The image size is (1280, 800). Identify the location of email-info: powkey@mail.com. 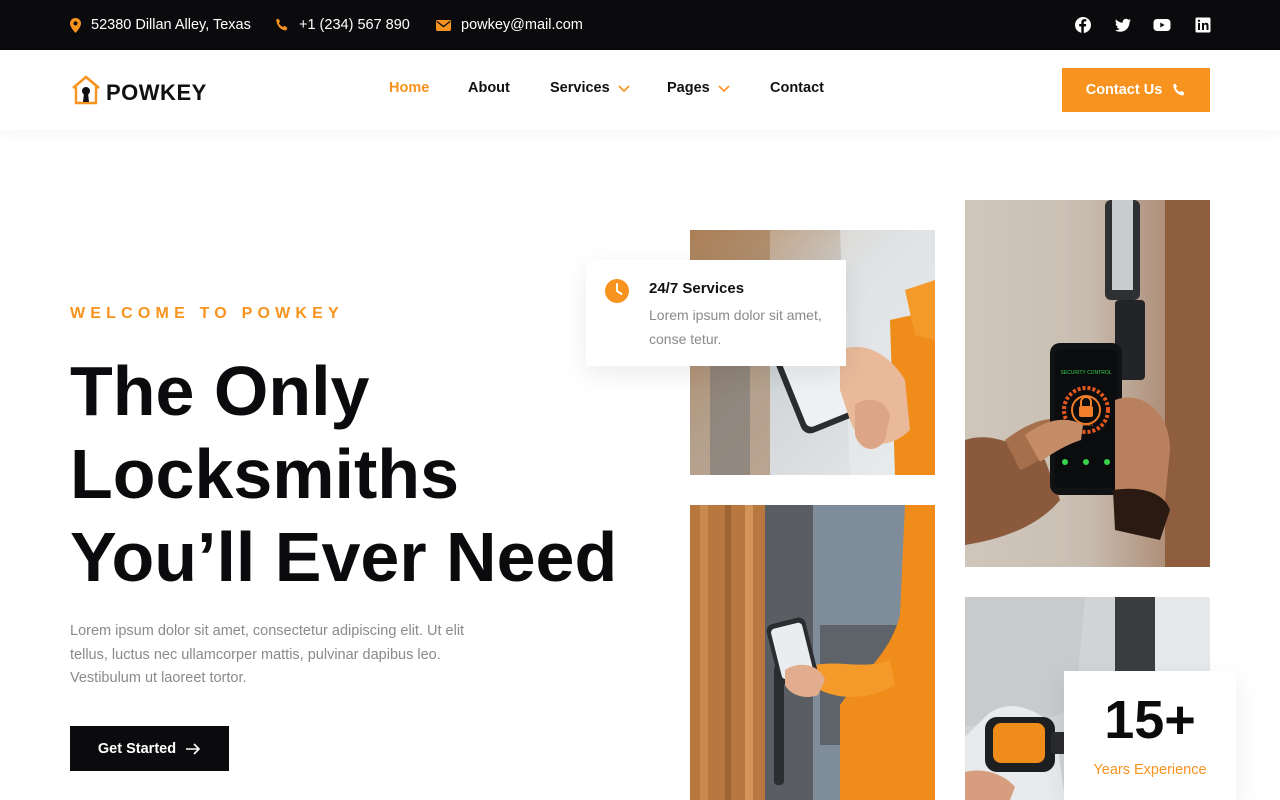
(509, 25).